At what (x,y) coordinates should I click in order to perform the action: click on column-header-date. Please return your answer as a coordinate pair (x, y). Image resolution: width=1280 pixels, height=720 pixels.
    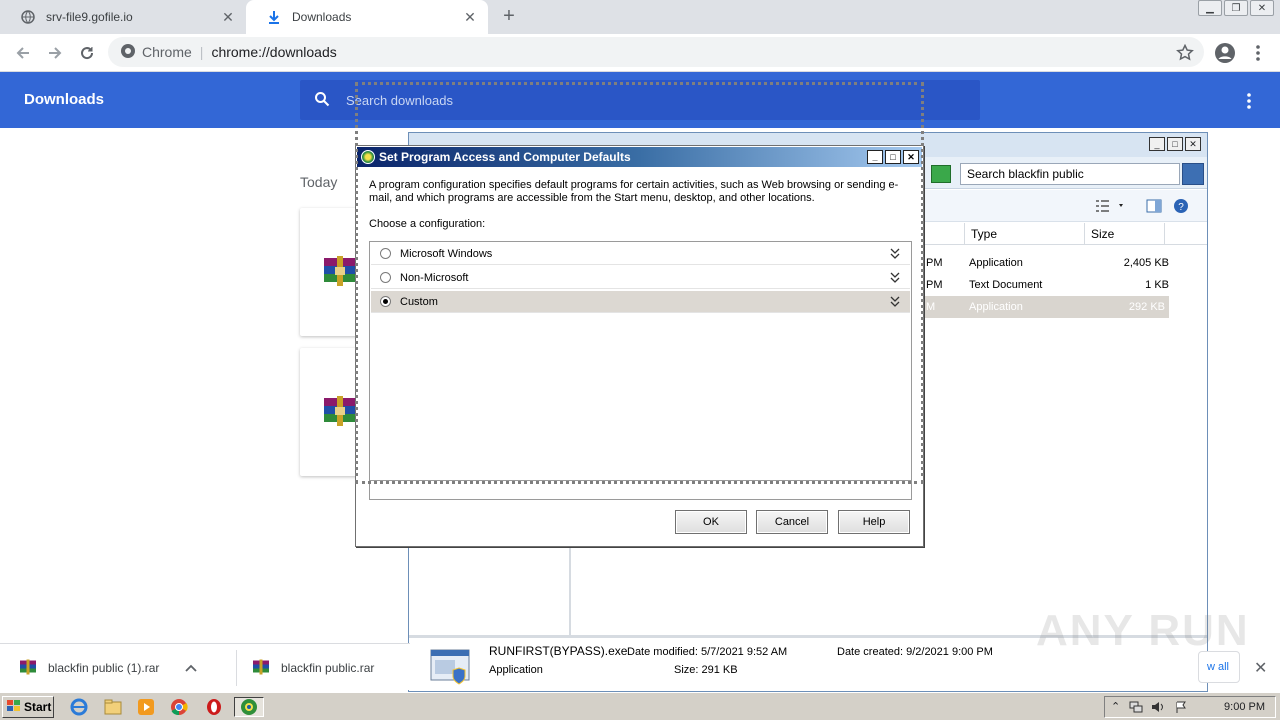
    Looking at the image, I should click on (943, 233).